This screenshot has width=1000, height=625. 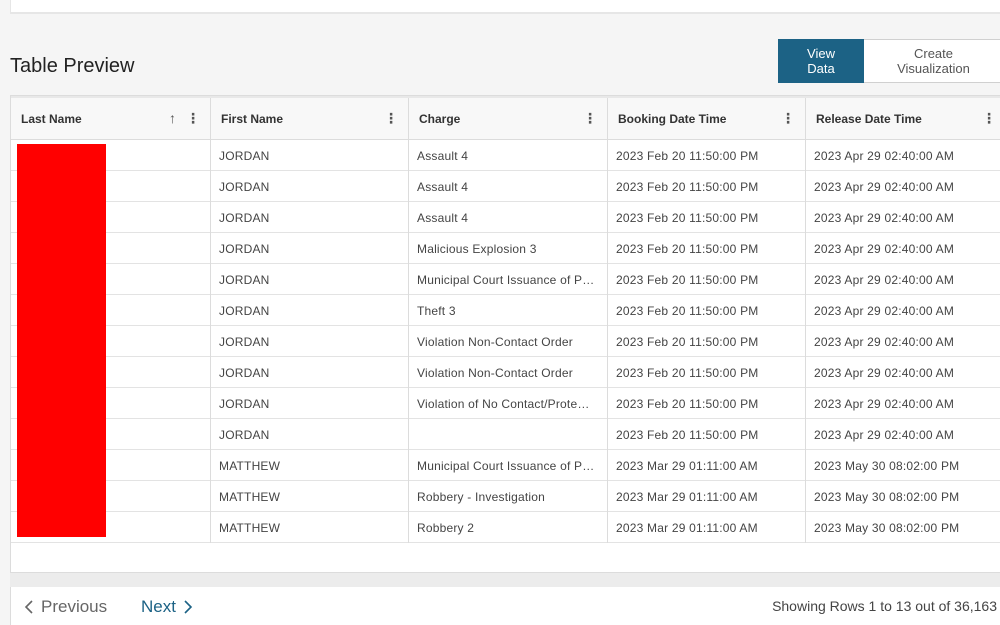 I want to click on column-header-label: Booking Date Time, so click(x=672, y=119).